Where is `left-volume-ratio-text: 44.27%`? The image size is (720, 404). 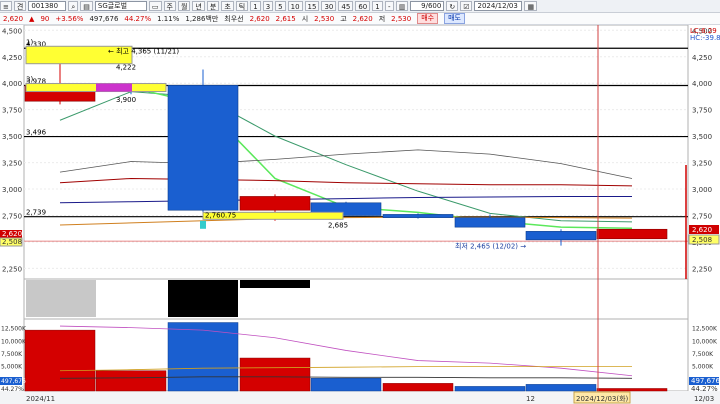 left-volume-ratio-text: 44.27% is located at coordinates (12, 389).